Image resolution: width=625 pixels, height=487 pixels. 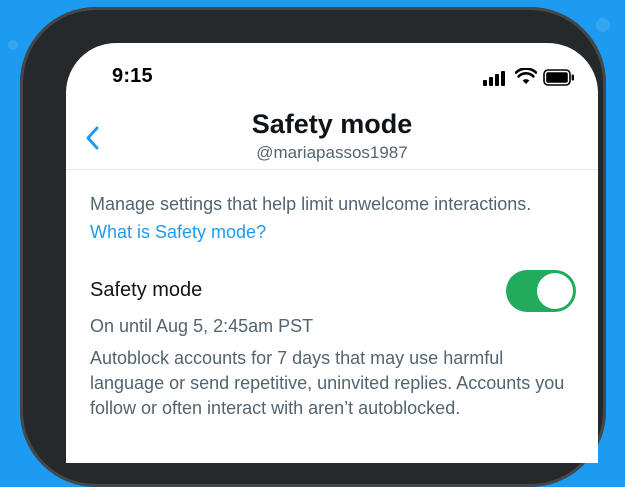 I want to click on account-handle: @mariapassos1987, so click(x=332, y=152).